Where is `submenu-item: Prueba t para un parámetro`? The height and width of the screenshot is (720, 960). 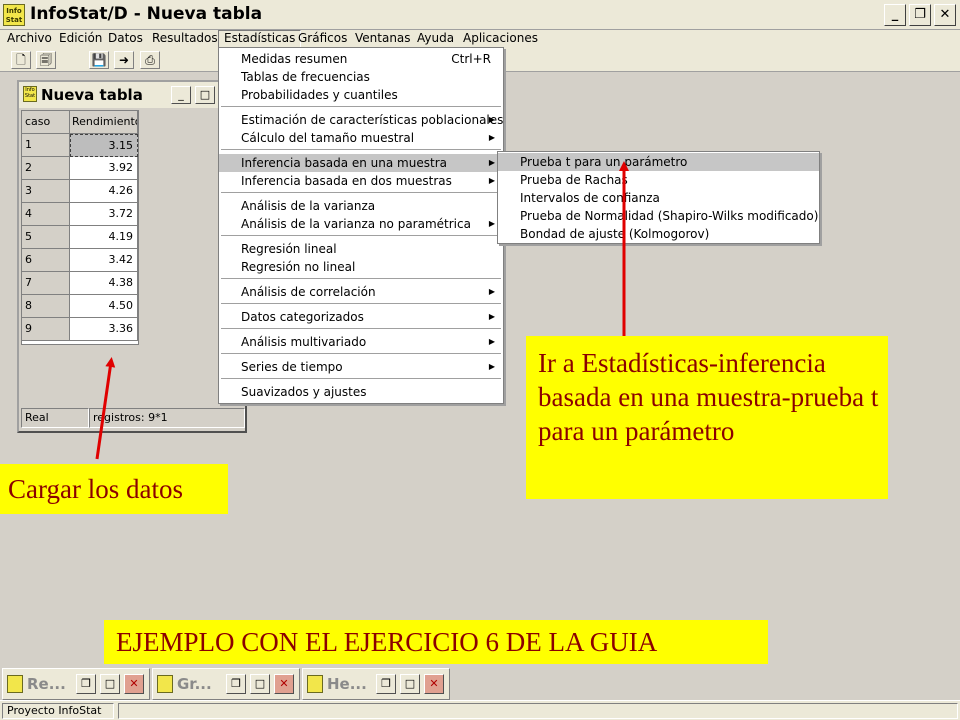
submenu-item: Prueba t para un parámetro is located at coordinates (658, 162).